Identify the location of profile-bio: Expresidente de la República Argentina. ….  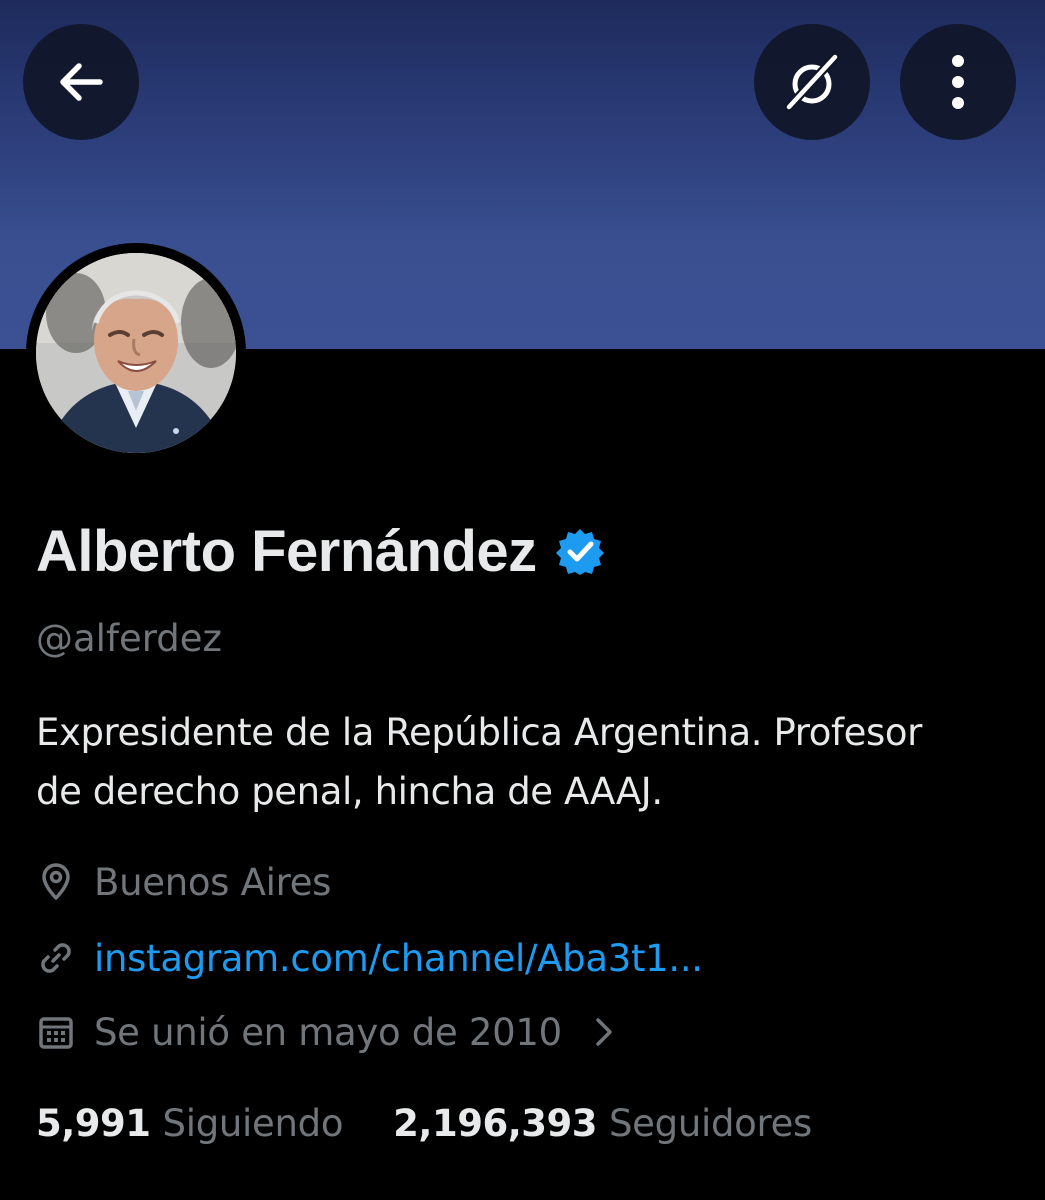
(528, 762).